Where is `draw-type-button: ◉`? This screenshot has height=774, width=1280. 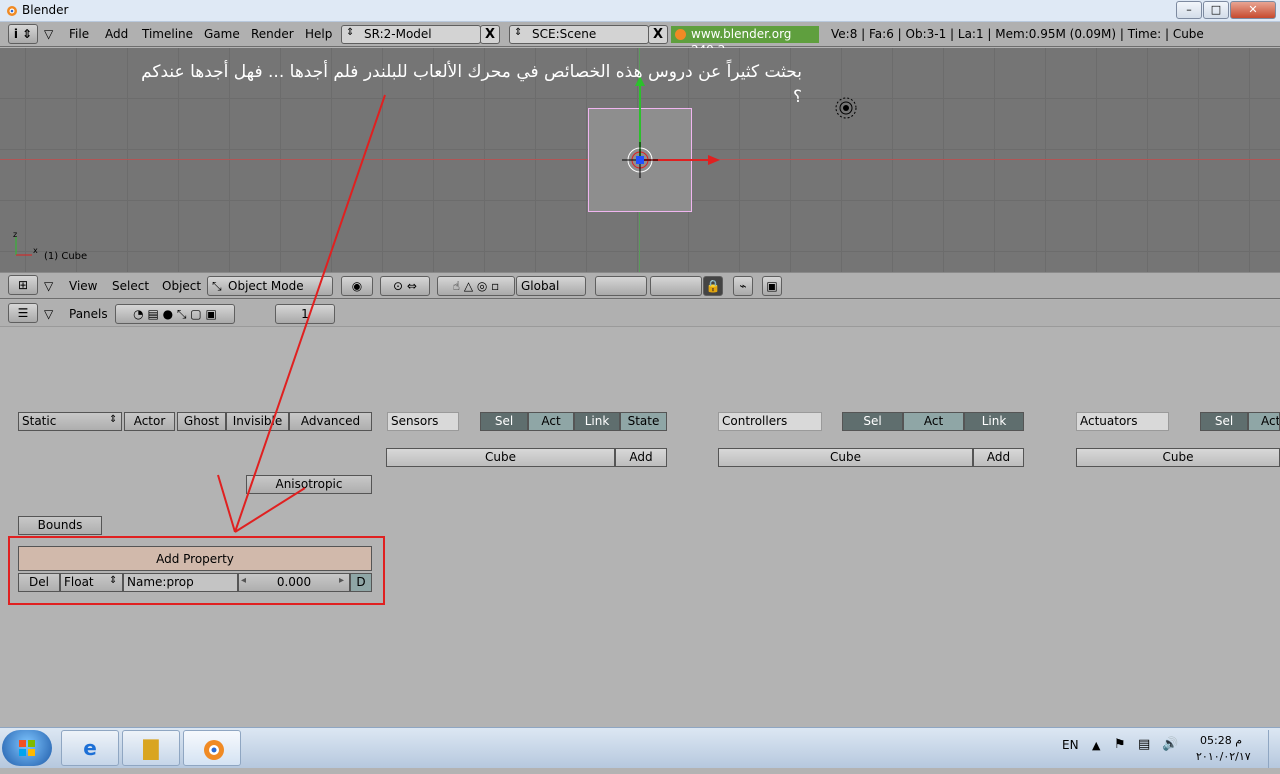
draw-type-button: ◉ is located at coordinates (357, 286).